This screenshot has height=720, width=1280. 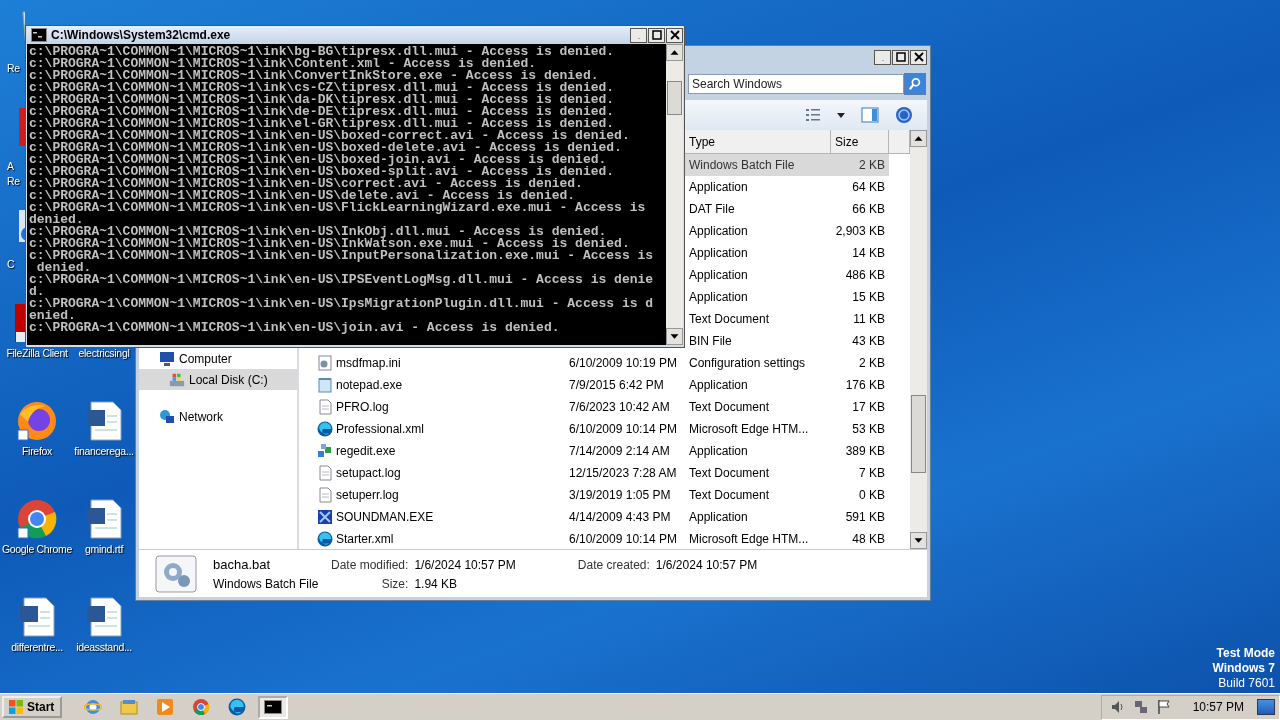 I want to click on file-name: Professional.xml, so click(x=380, y=429).